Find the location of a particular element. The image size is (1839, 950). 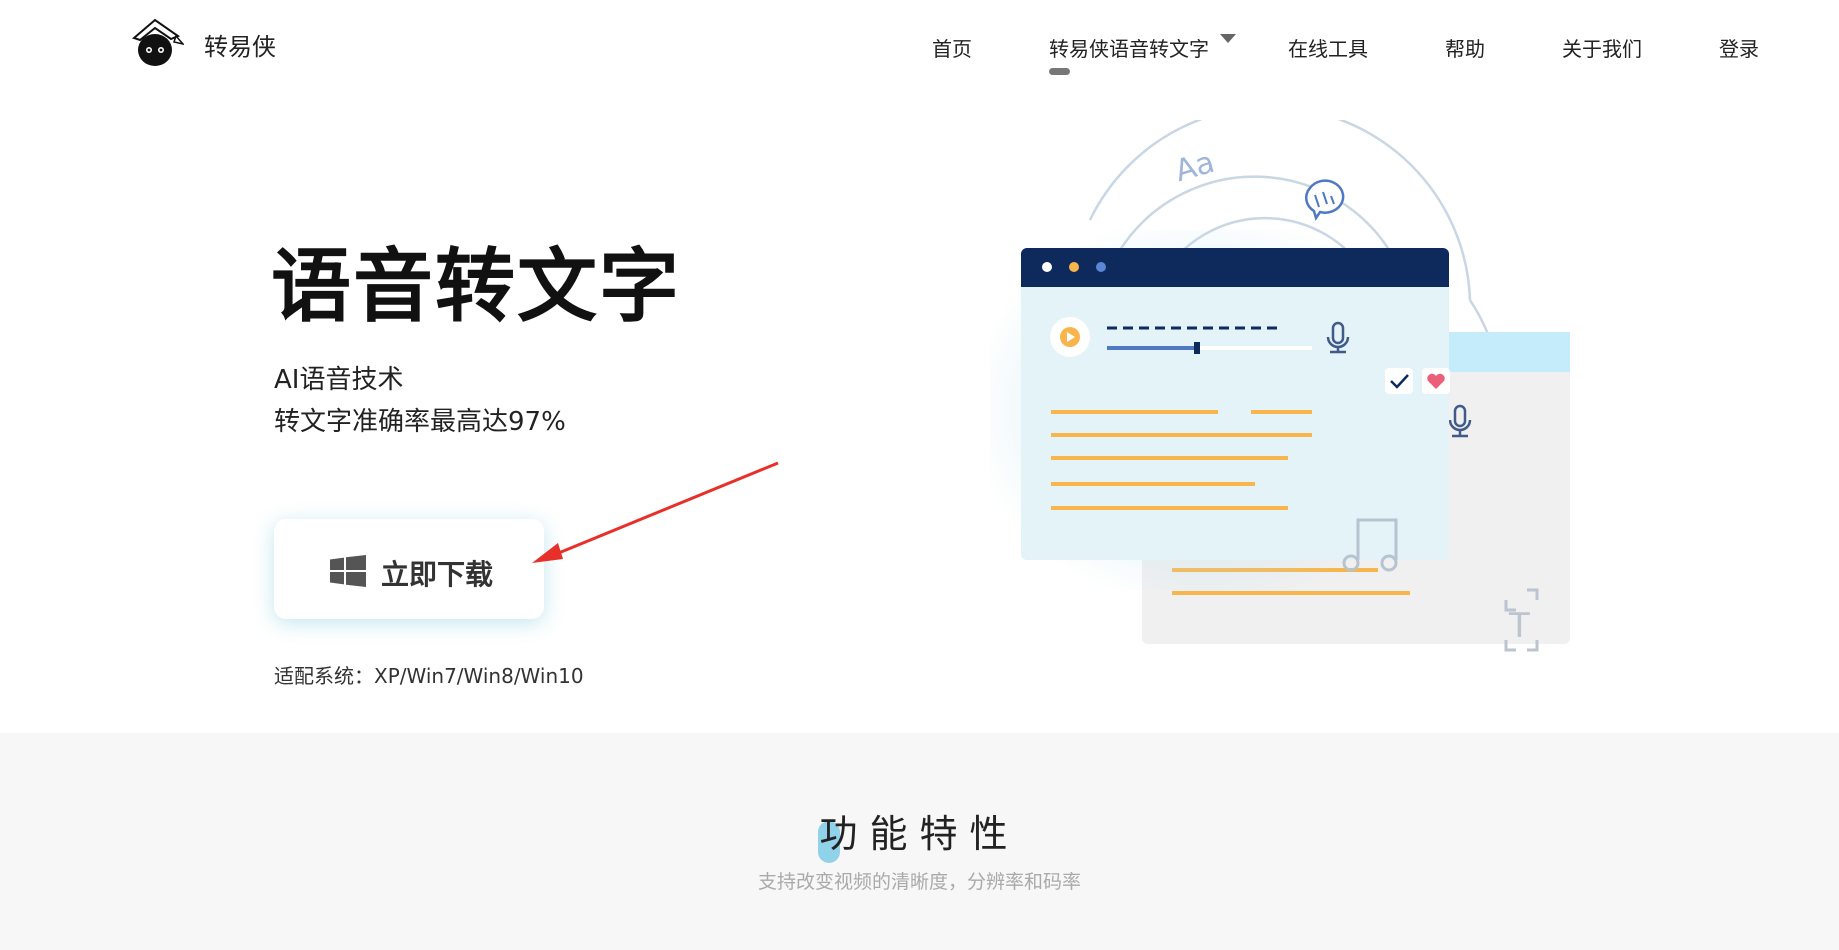

nav-speech-to-text: 转易侠语音转文字 is located at coordinates (1129, 47).